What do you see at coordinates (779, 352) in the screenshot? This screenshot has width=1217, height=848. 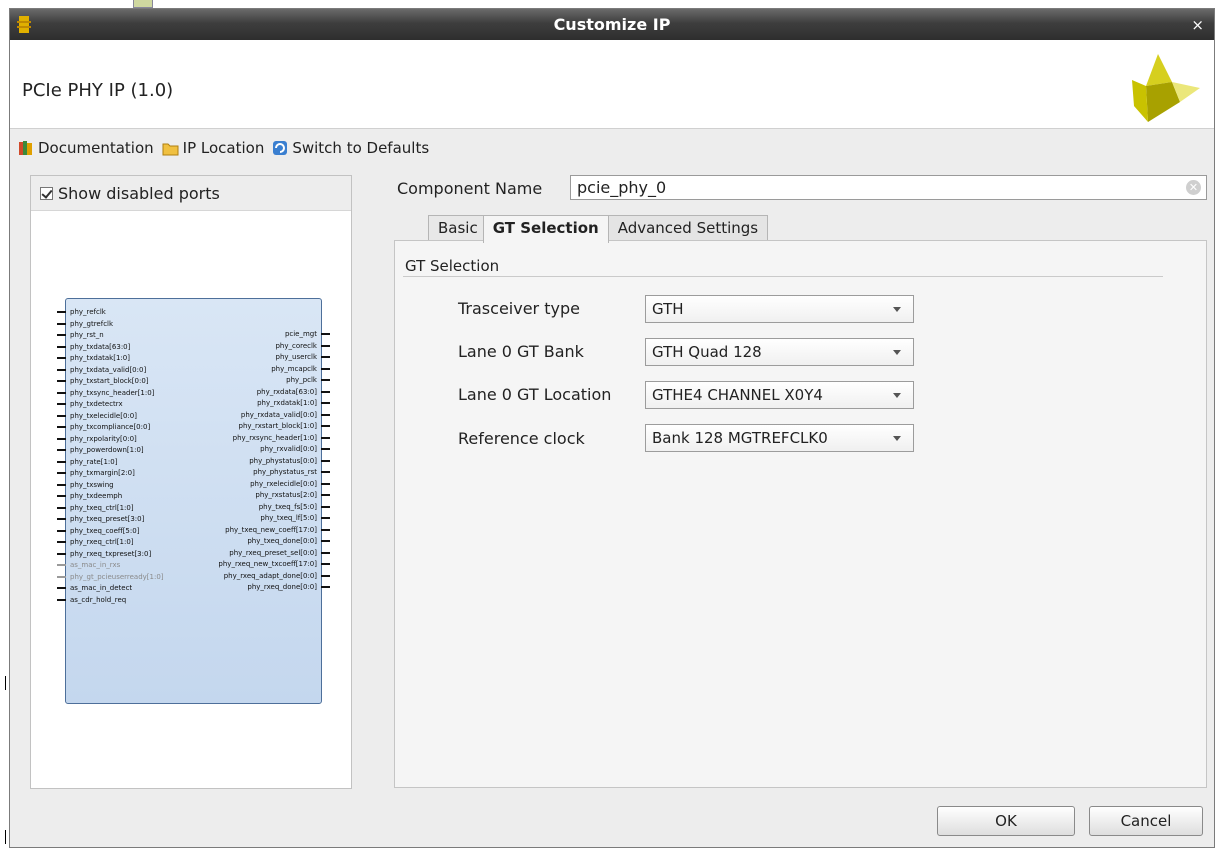 I see `lane0-gt-bank-select: GTH Quad 128` at bounding box center [779, 352].